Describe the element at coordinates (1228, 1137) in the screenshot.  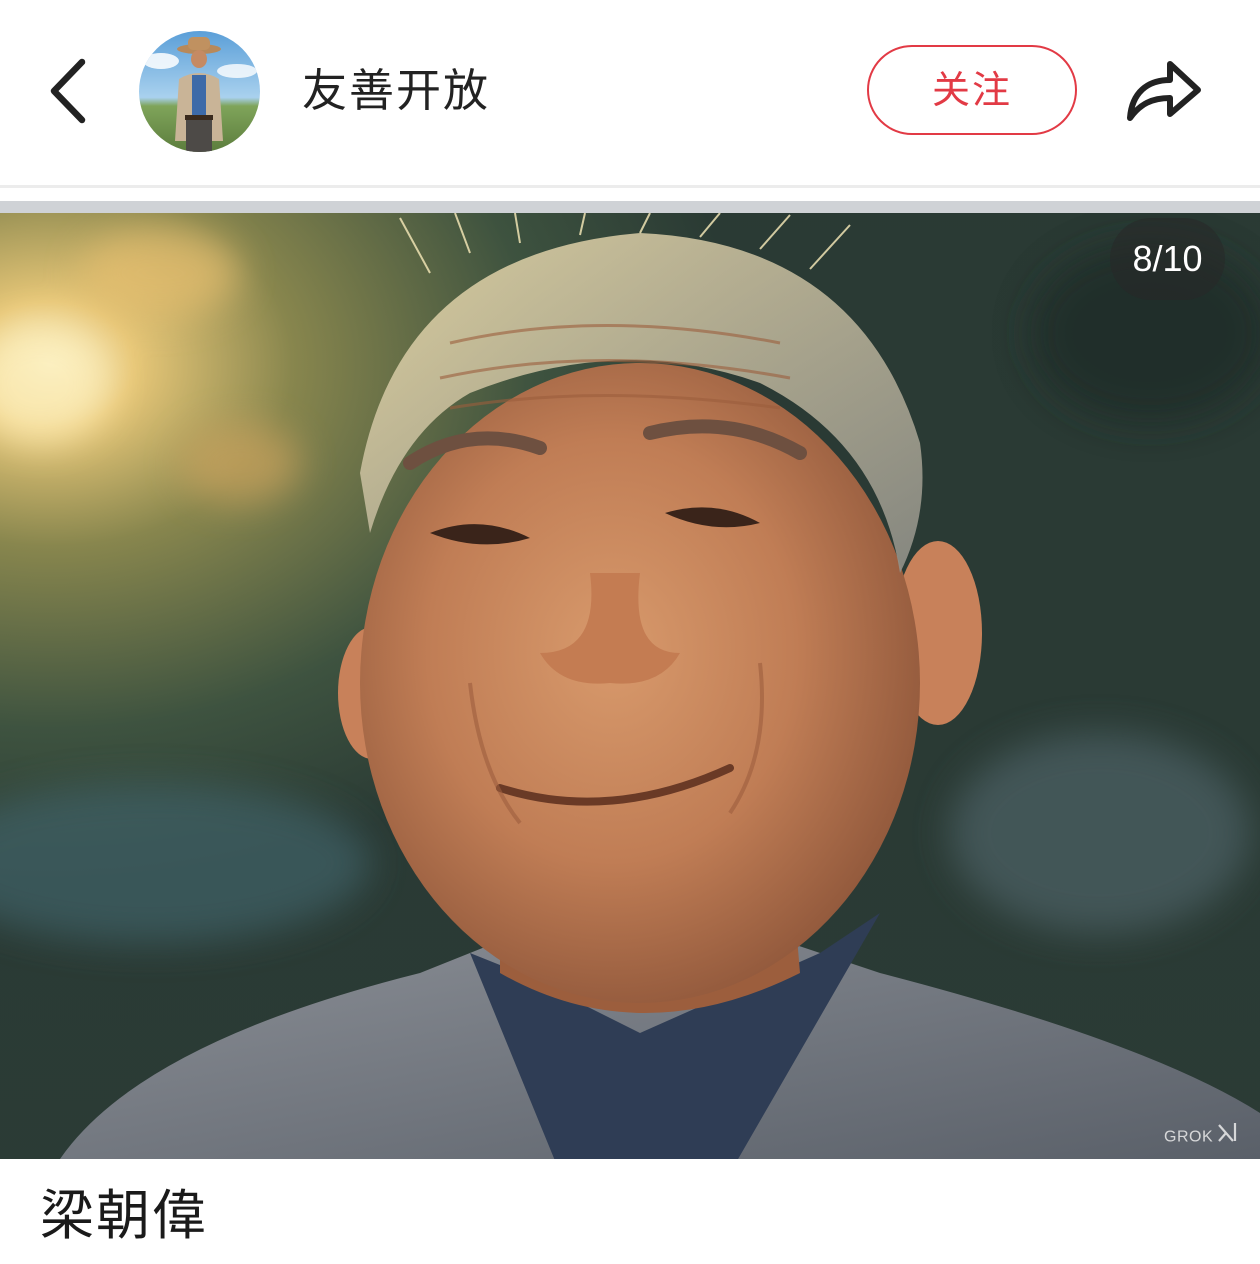
I see `xai-logo-icon` at that location.